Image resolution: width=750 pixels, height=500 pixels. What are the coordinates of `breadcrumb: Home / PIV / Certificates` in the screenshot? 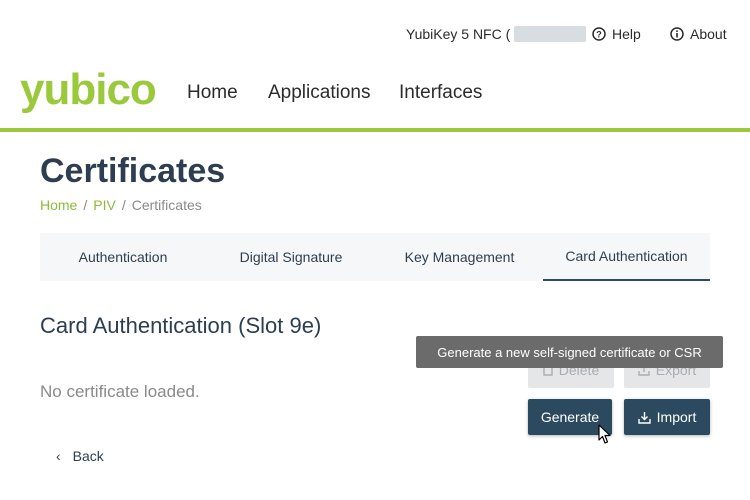 It's located at (121, 205).